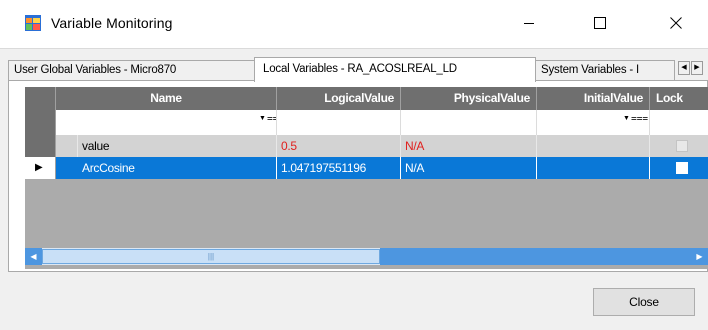  I want to click on cell-logical-value: 0.5, so click(339, 146).